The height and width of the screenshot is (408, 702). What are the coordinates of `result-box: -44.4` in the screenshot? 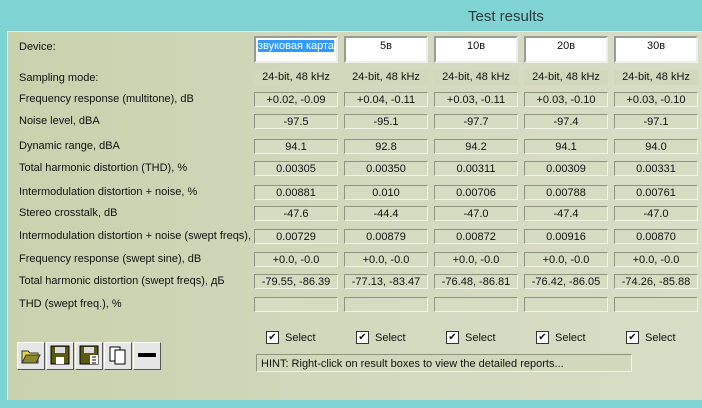 It's located at (386, 213).